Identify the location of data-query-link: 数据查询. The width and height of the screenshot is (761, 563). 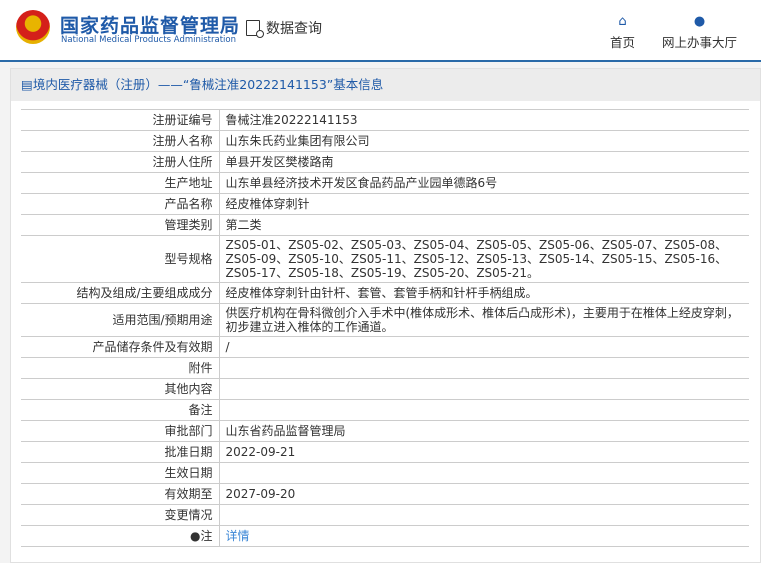
(284, 28).